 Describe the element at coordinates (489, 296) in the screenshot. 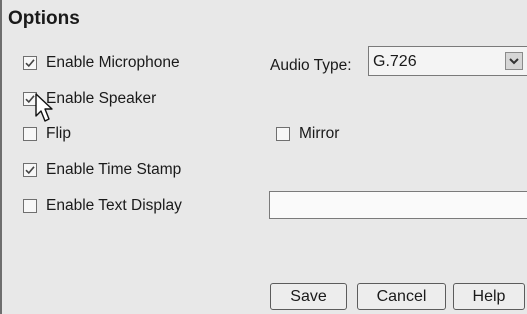

I see `help-button: Help` at that location.